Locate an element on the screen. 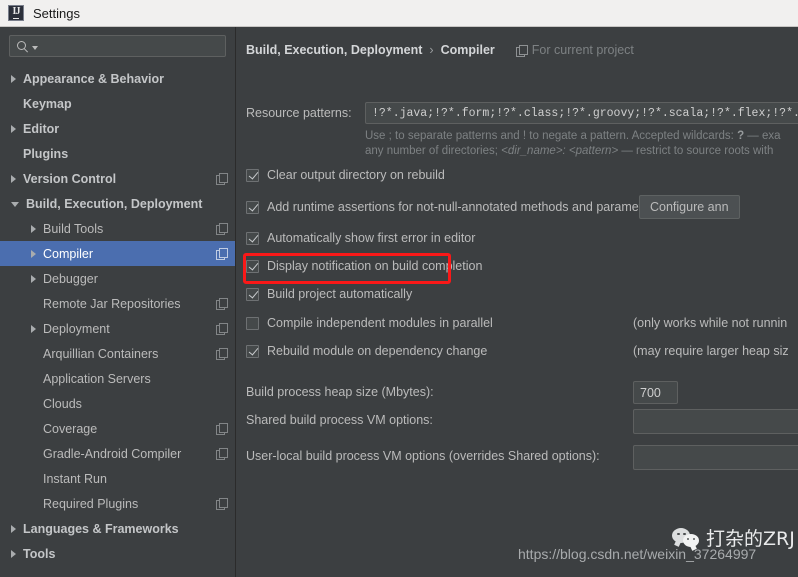  sidebar-item-label: Appearance & Behavior is located at coordinates (94, 78).